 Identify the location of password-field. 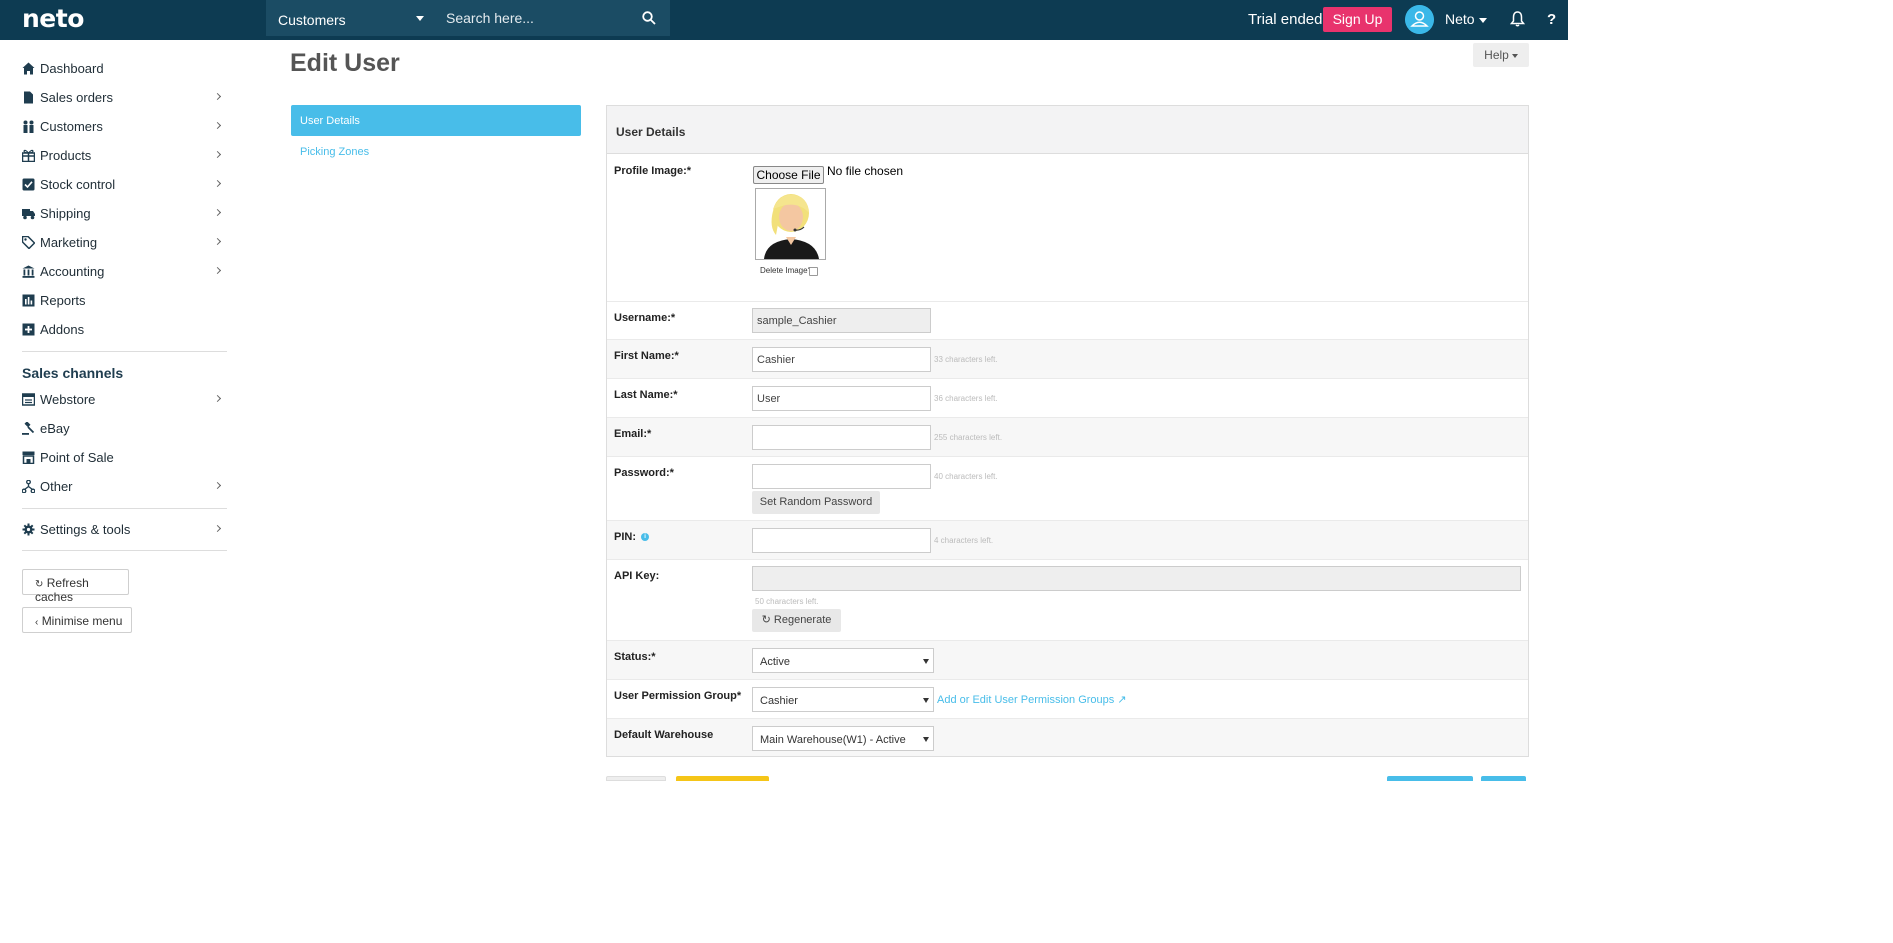
(841, 476).